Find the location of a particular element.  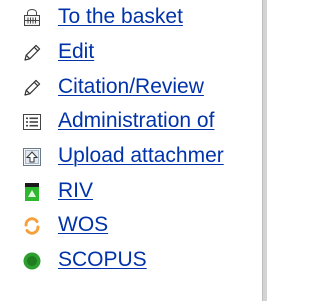

panel-frame-border is located at coordinates (264, 150).